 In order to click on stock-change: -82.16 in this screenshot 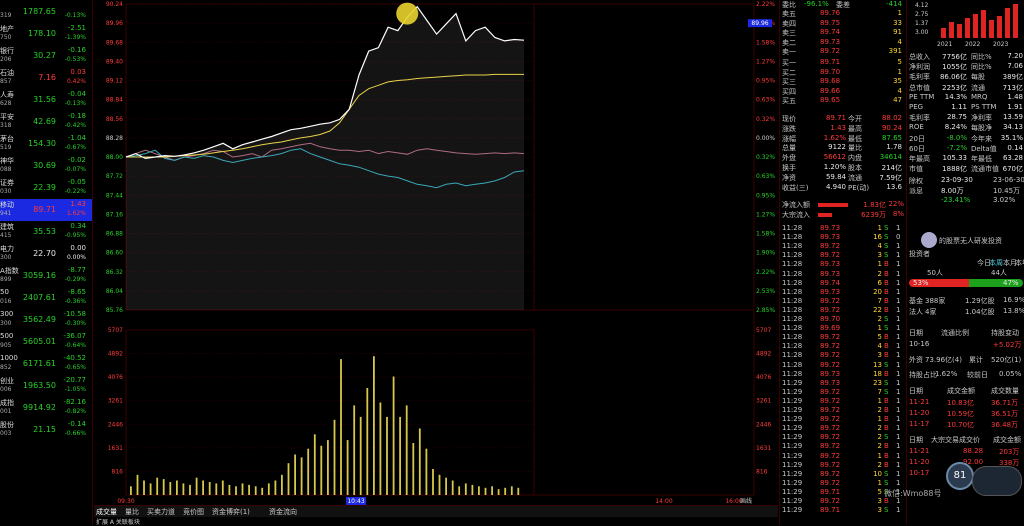, I will do `click(74, 402)`.